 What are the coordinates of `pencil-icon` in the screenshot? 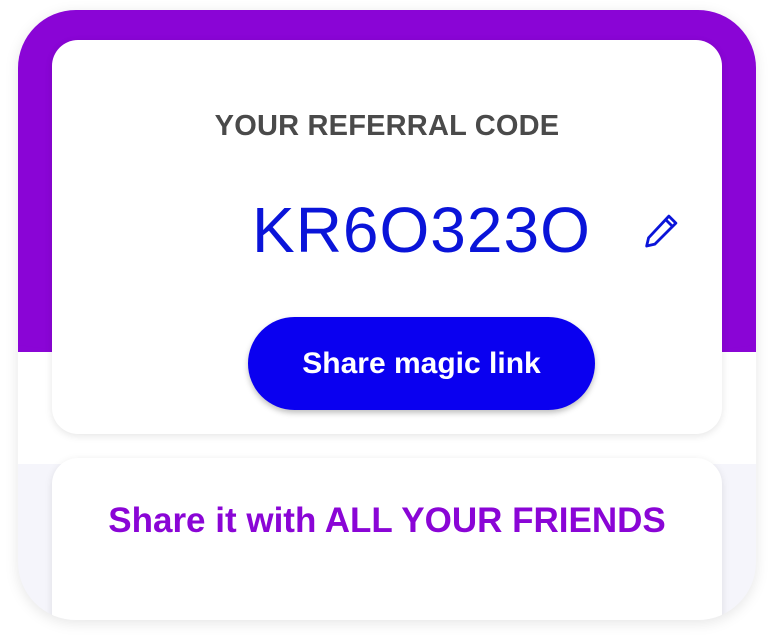 It's located at (661, 231).